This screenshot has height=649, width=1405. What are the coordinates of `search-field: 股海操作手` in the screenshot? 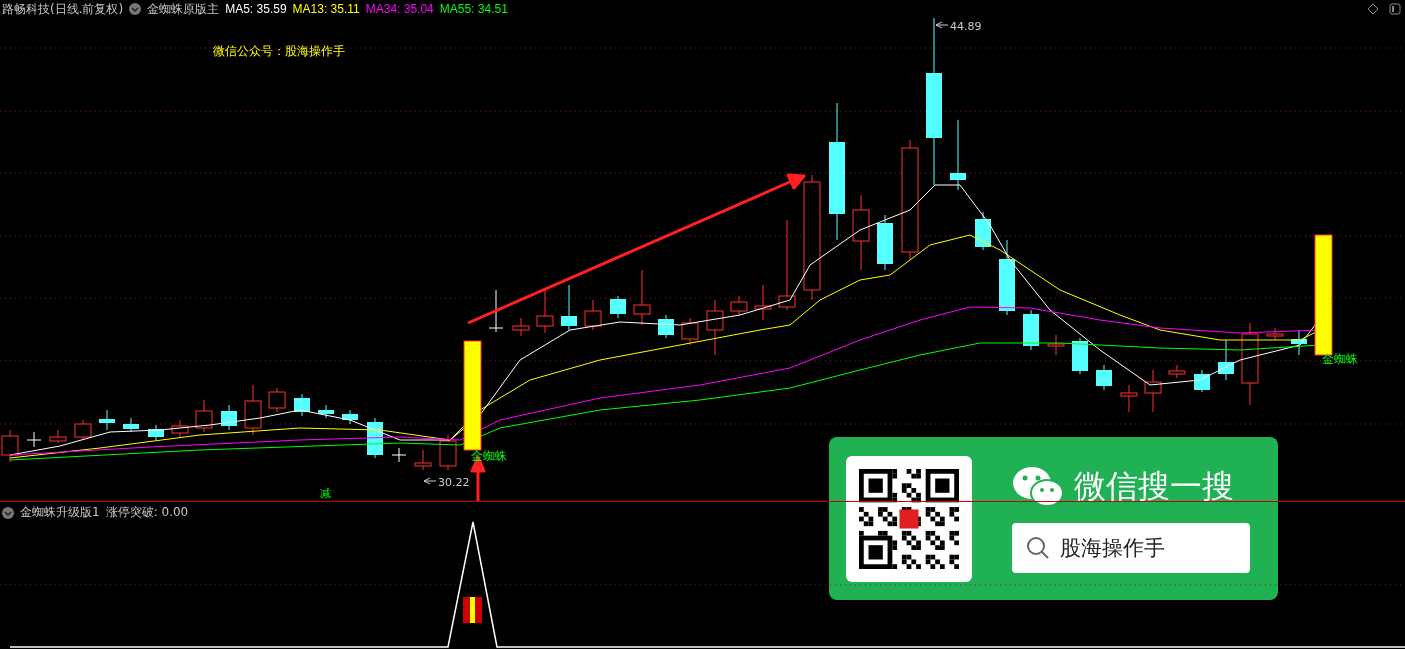 It's located at (1131, 547).